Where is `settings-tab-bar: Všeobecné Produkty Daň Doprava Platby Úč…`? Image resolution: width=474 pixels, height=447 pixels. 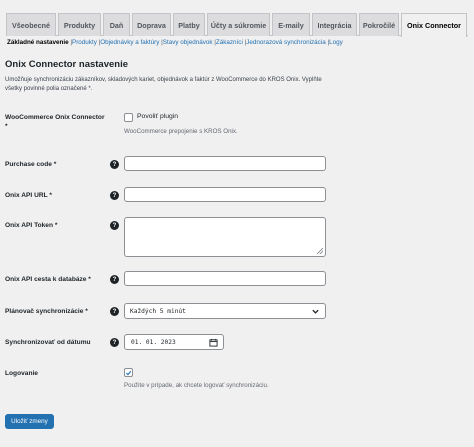 settings-tab-bar: Všeobecné Produkty Daň Doprava Platby Úč… is located at coordinates (237, 25).